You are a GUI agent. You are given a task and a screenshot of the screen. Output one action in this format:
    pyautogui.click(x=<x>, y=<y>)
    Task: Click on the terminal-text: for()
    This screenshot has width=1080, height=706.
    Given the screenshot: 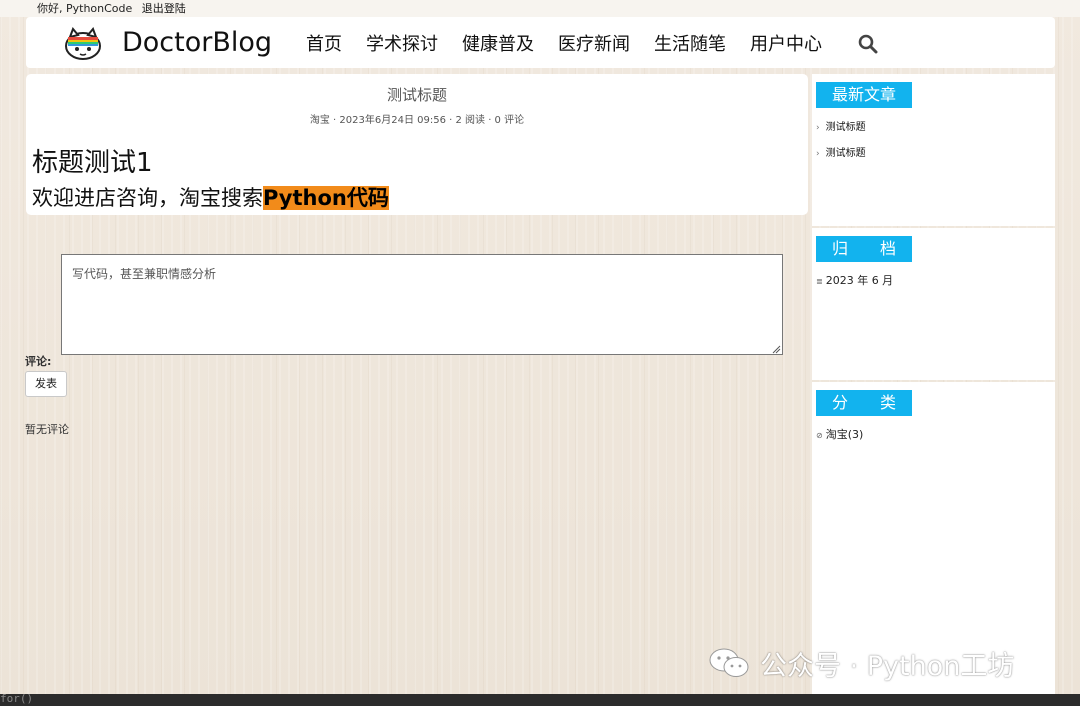 What is the action you would take?
    pyautogui.click(x=17, y=698)
    